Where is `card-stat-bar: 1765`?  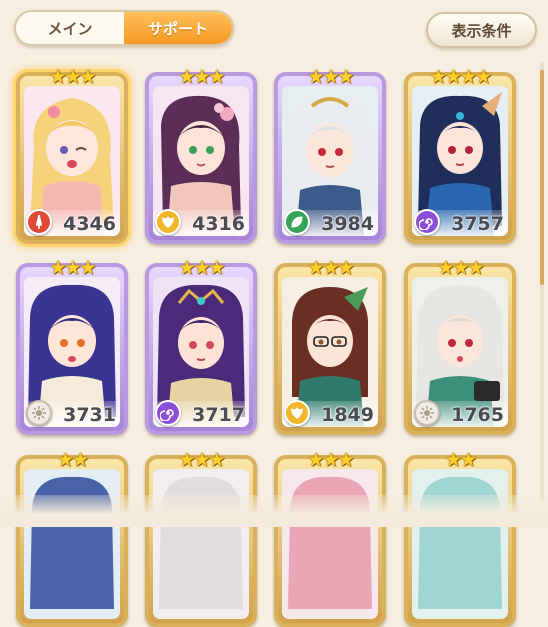 card-stat-bar: 1765 is located at coordinates (460, 413).